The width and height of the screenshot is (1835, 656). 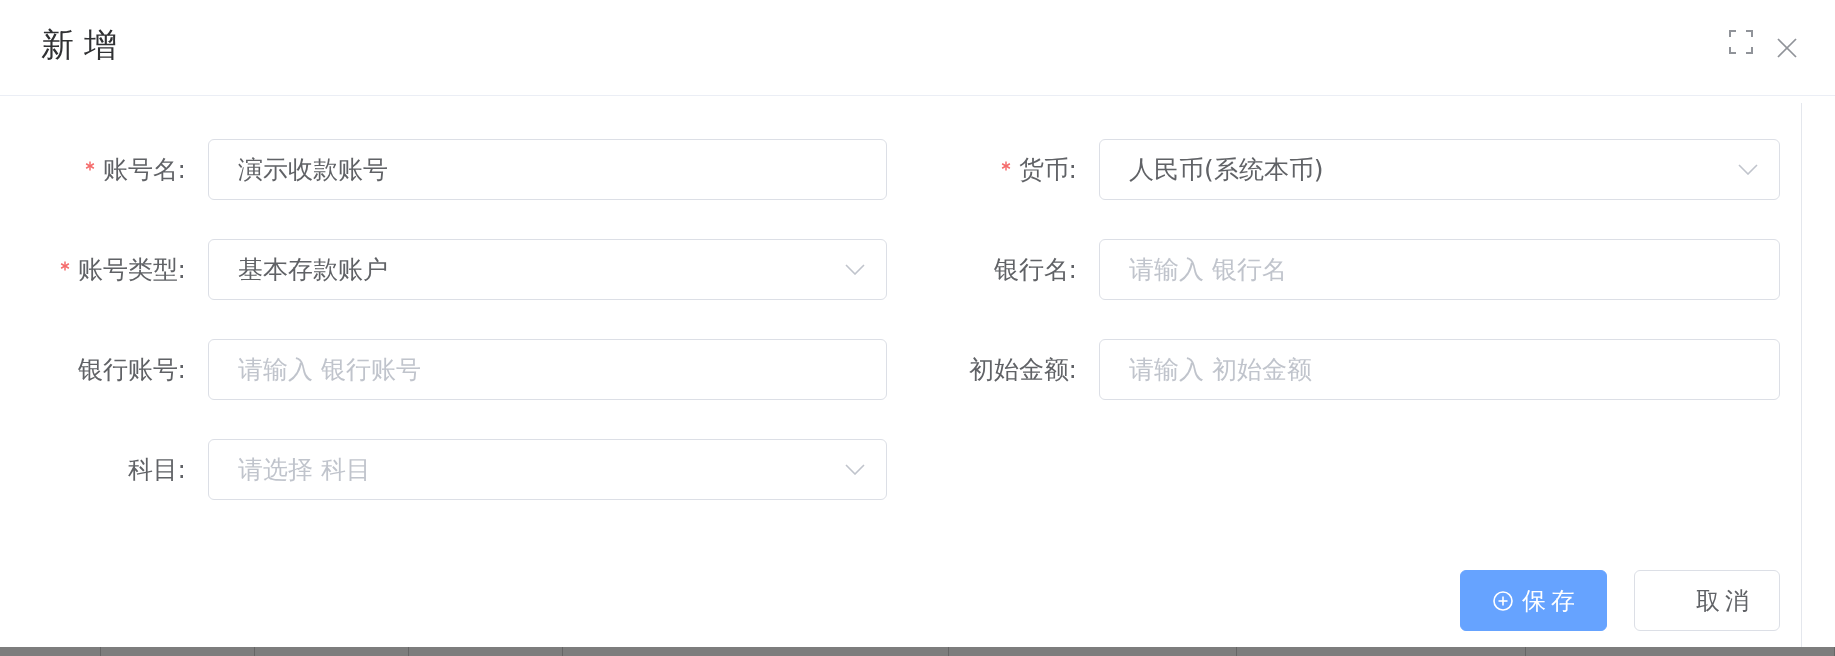 What do you see at coordinates (547, 269) in the screenshot?
I see `dropdown-select: 基本存款账户` at bounding box center [547, 269].